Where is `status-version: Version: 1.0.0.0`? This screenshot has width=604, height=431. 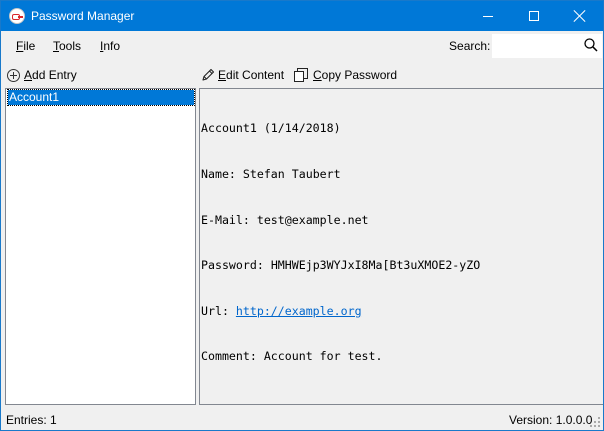 status-version: Version: 1.0.0.0 is located at coordinates (551, 420).